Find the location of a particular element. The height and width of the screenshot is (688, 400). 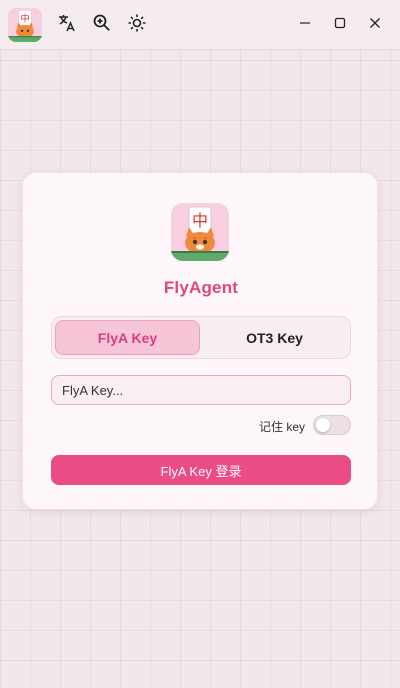

close-button is located at coordinates (375, 25).